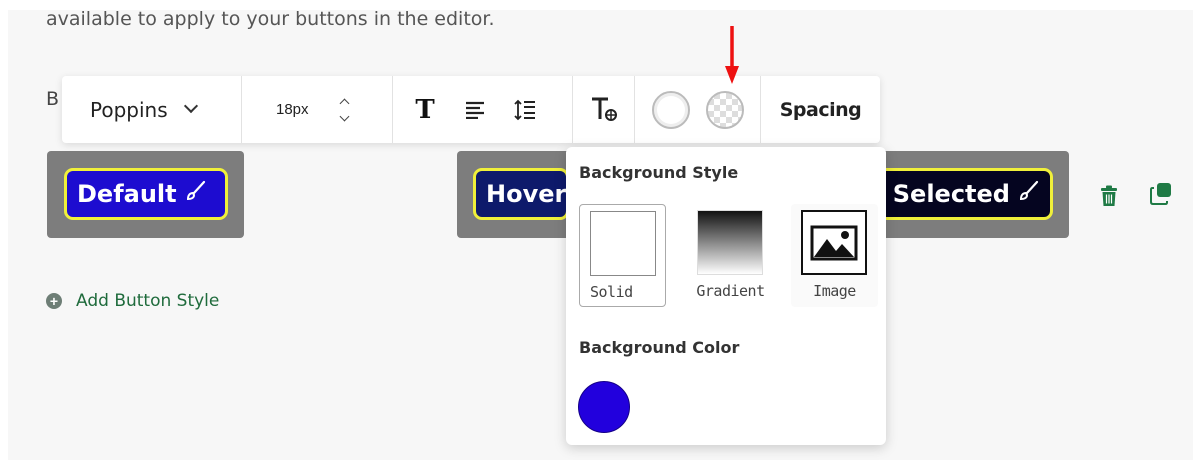  What do you see at coordinates (148, 301) in the screenshot?
I see `add-button-style-label: Add Button Style` at bounding box center [148, 301].